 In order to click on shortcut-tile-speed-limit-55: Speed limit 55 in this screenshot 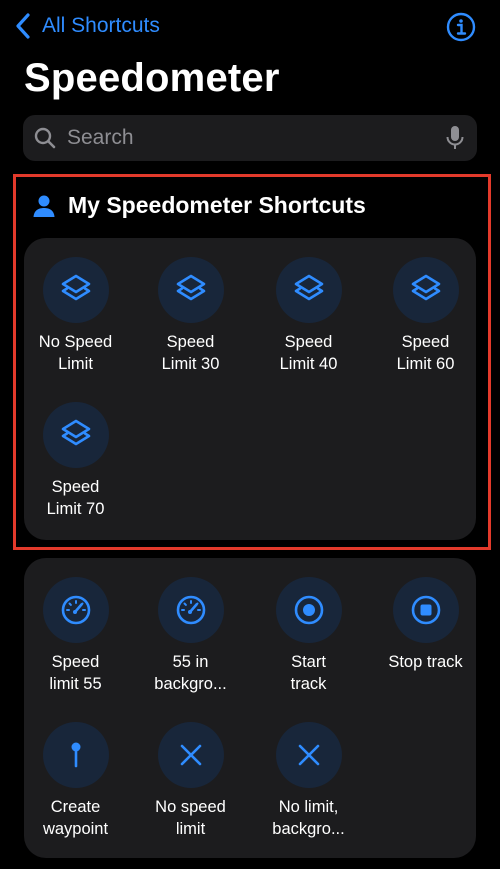, I will do `click(75, 636)`.